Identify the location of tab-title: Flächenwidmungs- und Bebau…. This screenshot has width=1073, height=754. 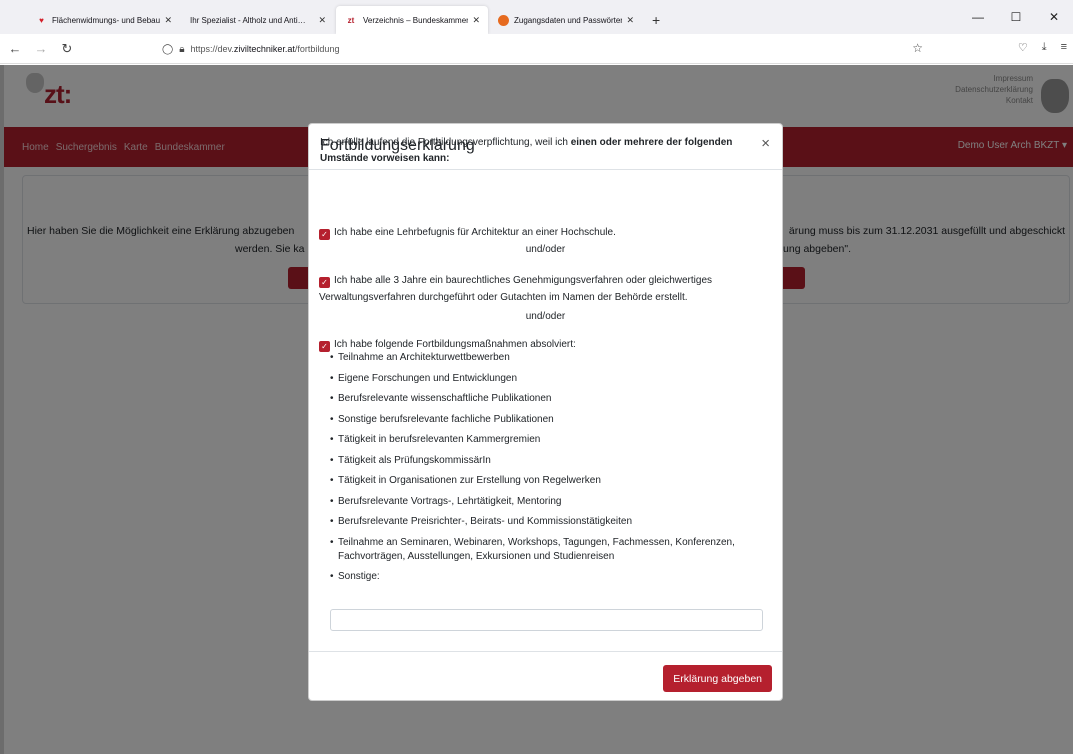
(106, 20).